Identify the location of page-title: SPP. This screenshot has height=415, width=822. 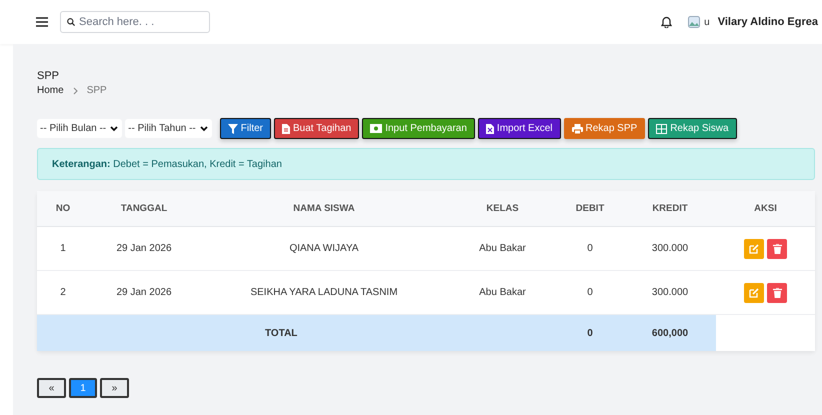
(48, 76).